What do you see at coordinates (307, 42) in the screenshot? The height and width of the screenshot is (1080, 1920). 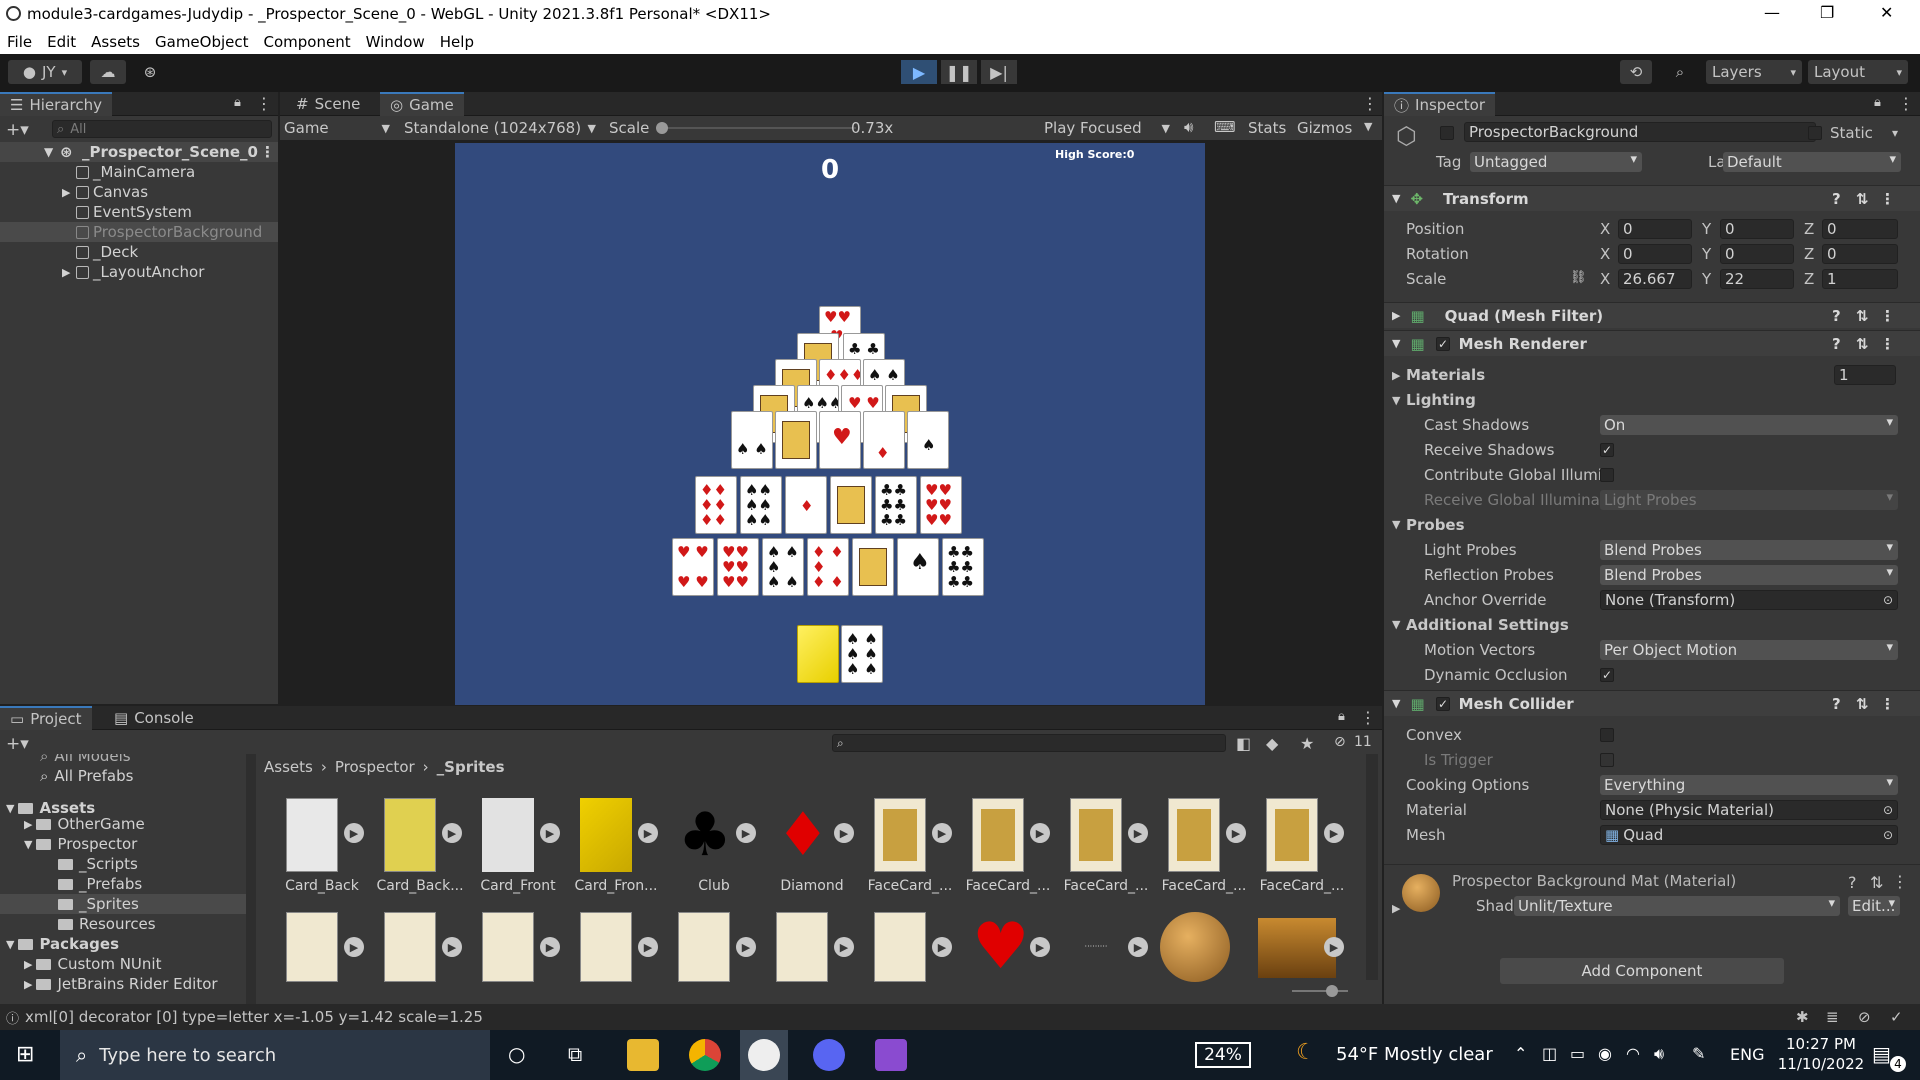 I see `menu-component: Component` at bounding box center [307, 42].